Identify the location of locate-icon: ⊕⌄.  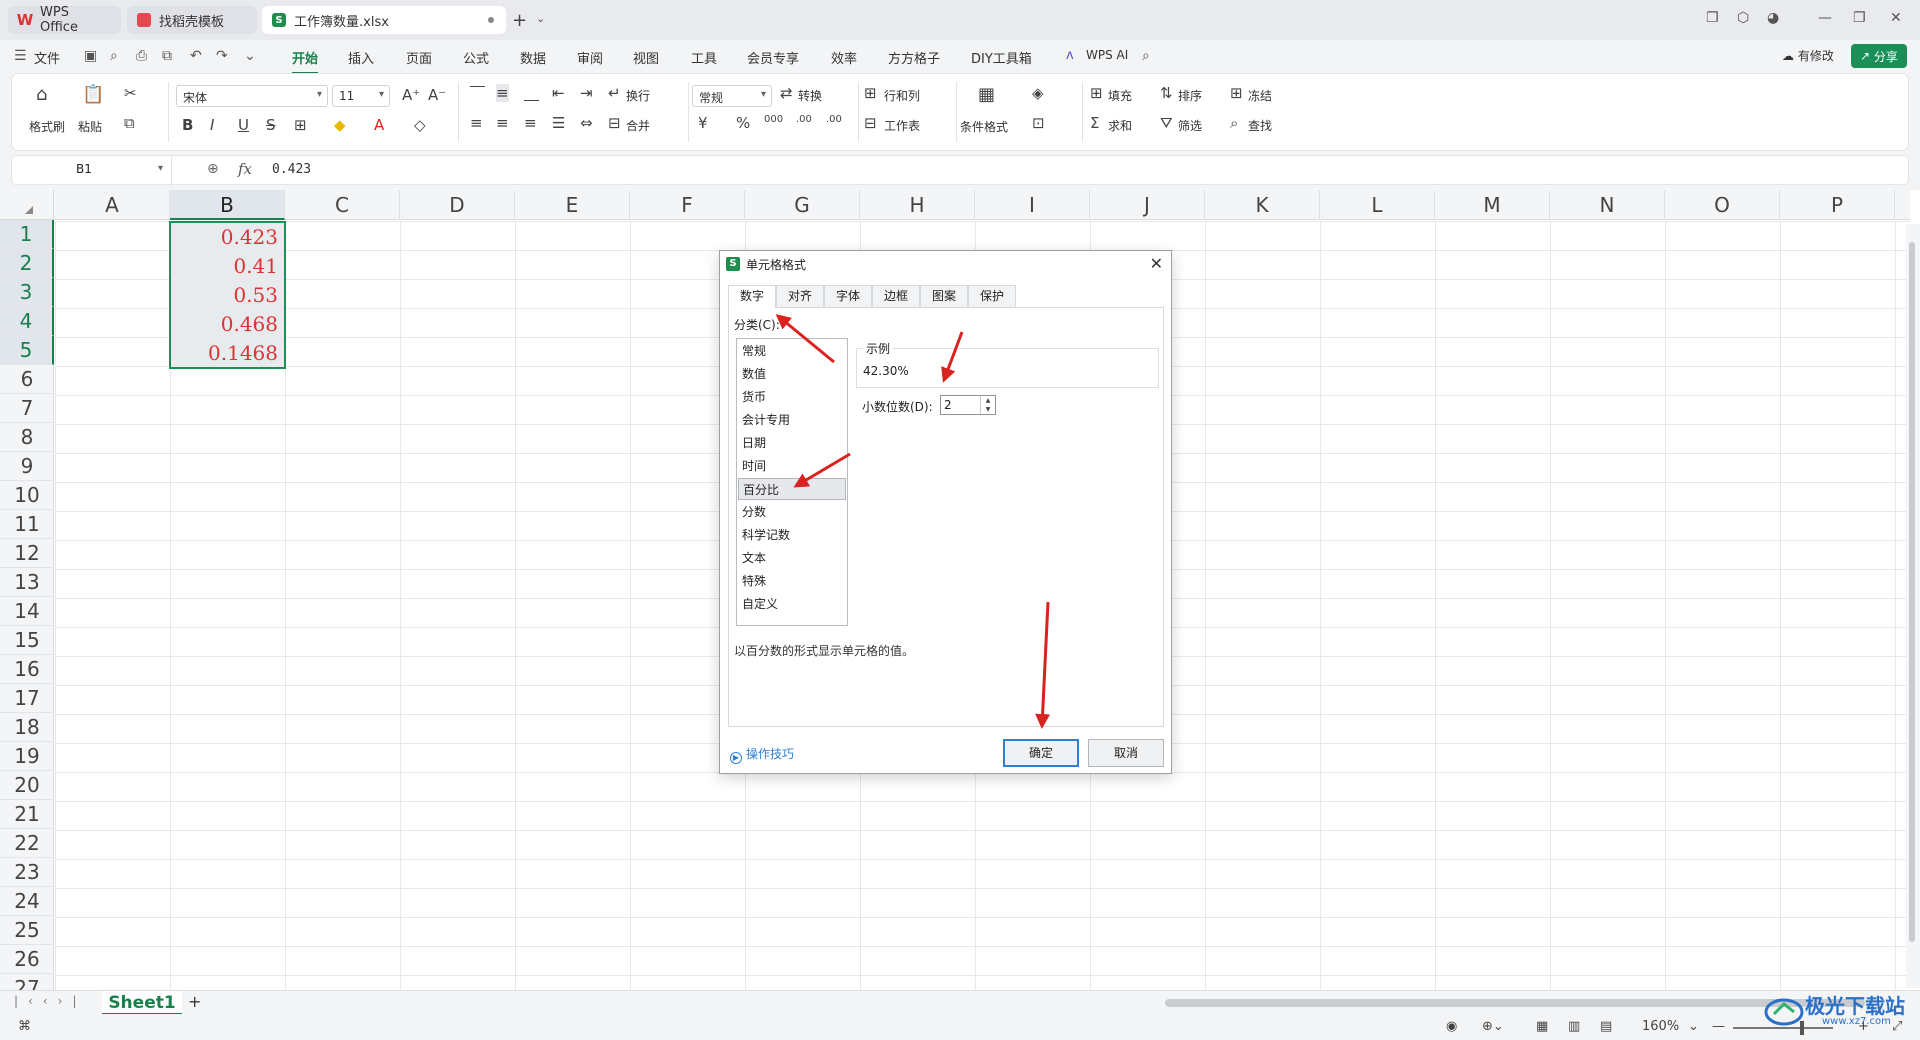
(1493, 1026).